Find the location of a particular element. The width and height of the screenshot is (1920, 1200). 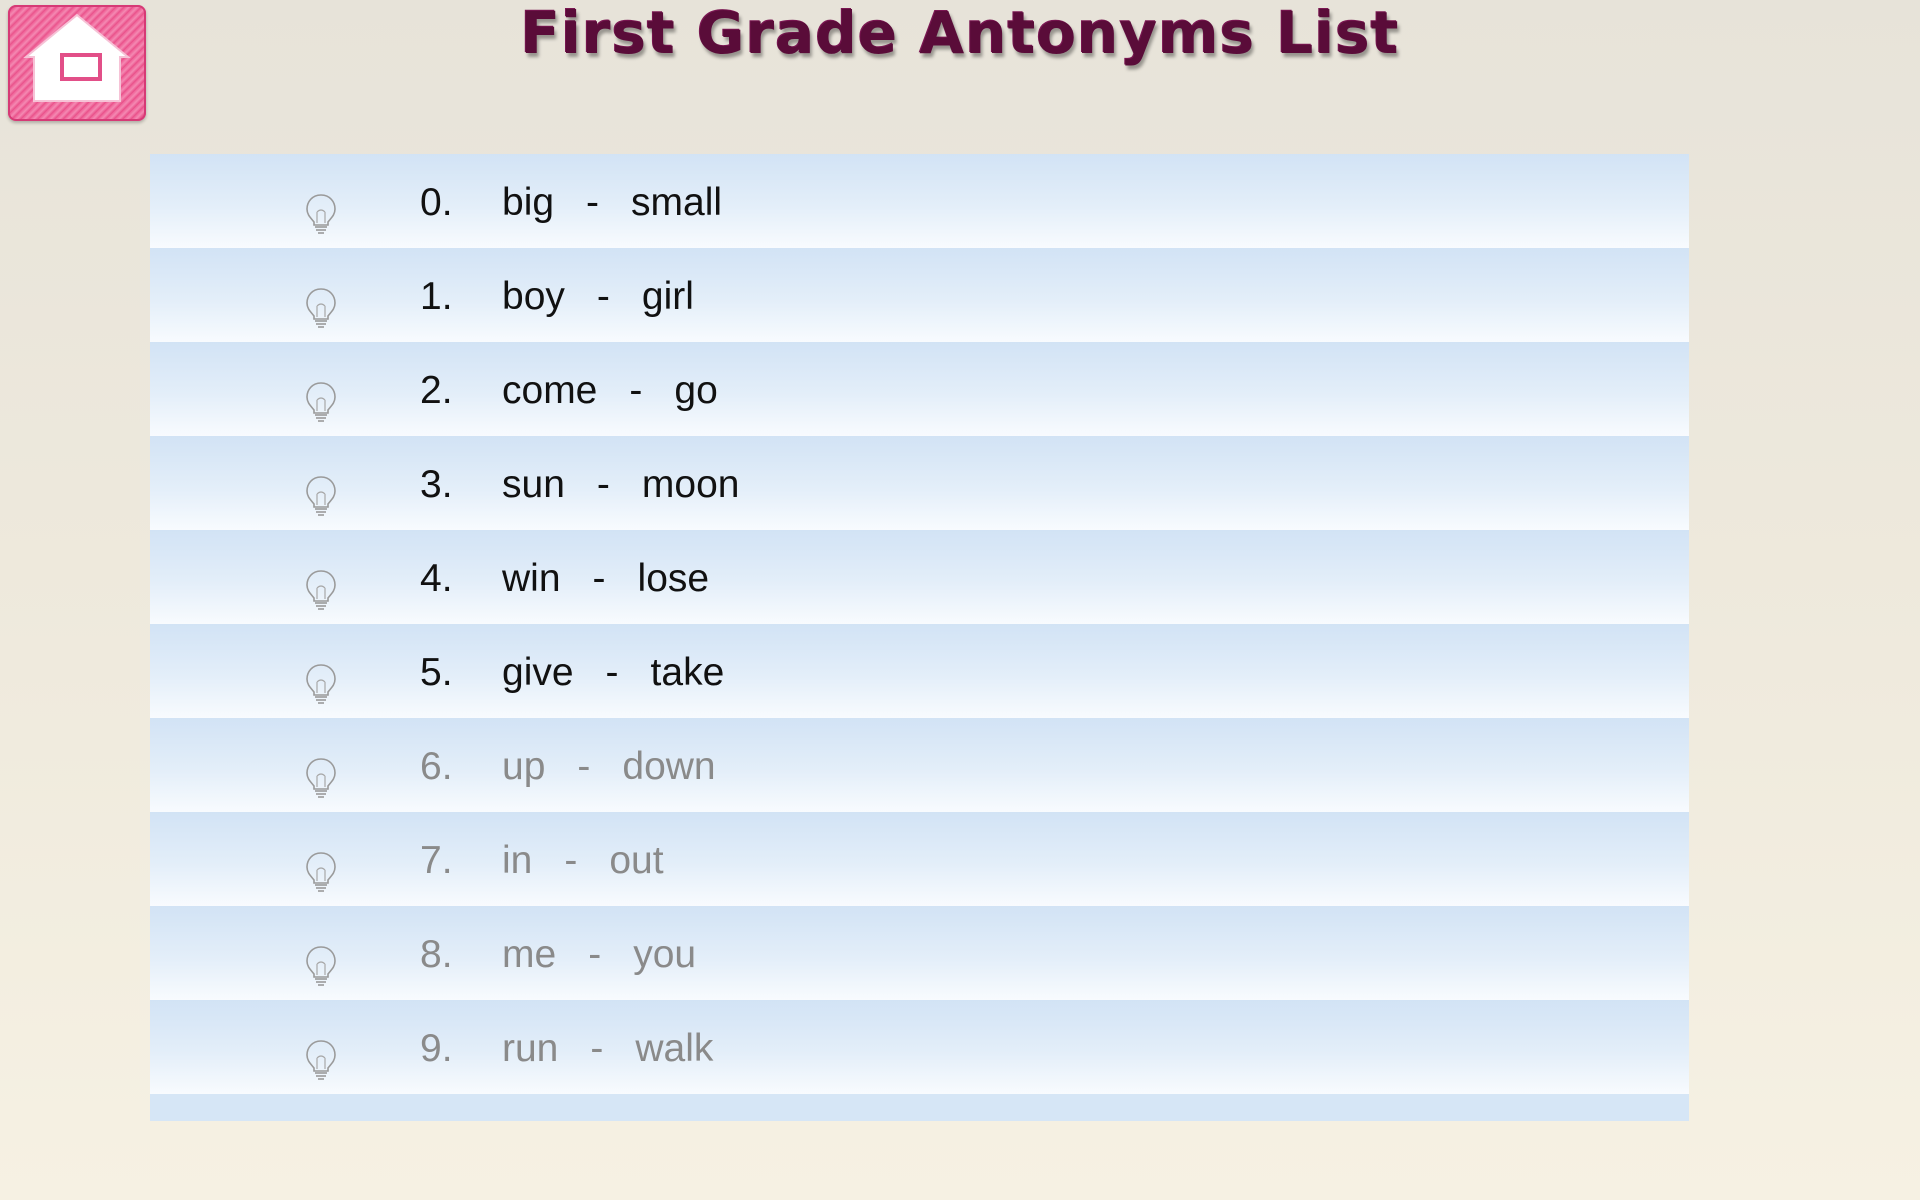

antonym: small is located at coordinates (677, 202).